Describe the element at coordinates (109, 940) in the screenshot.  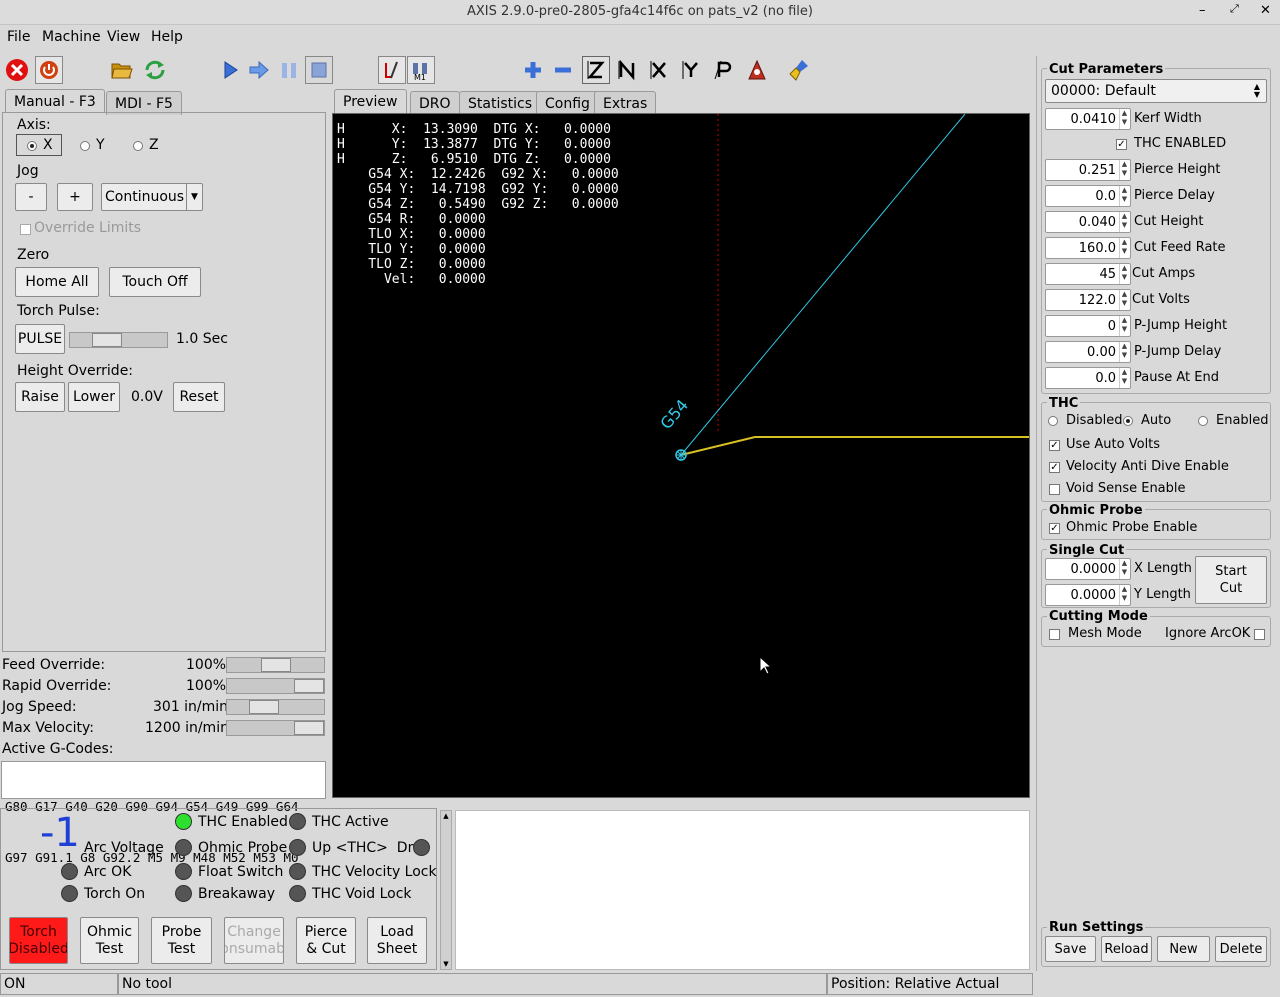
I see `ohmic-test-button: Ohmic Test` at that location.